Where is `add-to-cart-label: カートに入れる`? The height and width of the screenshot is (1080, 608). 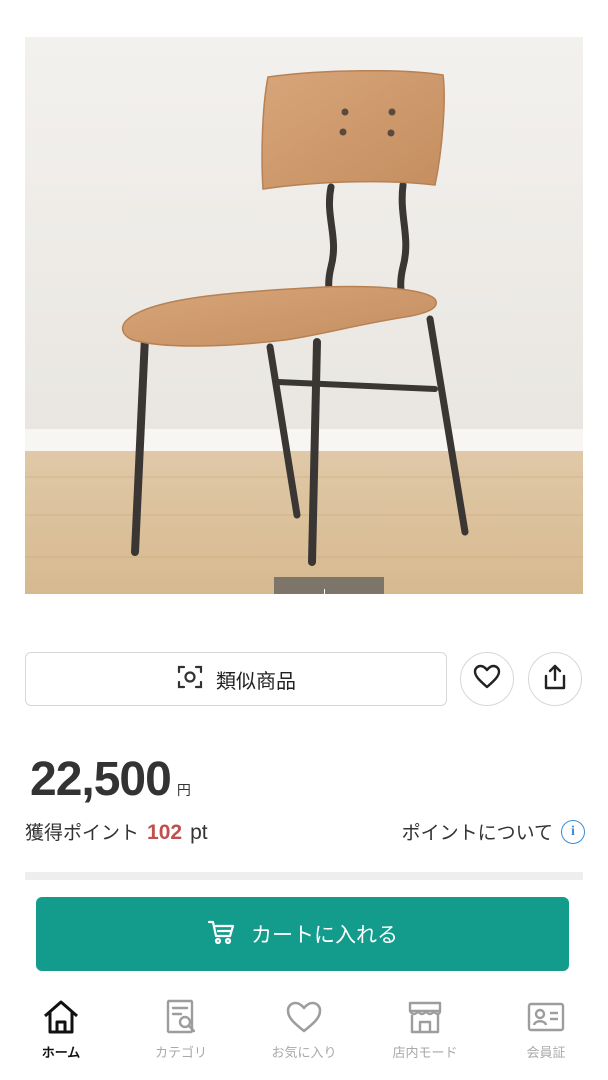
add-to-cart-label: カートに入れる is located at coordinates (324, 935).